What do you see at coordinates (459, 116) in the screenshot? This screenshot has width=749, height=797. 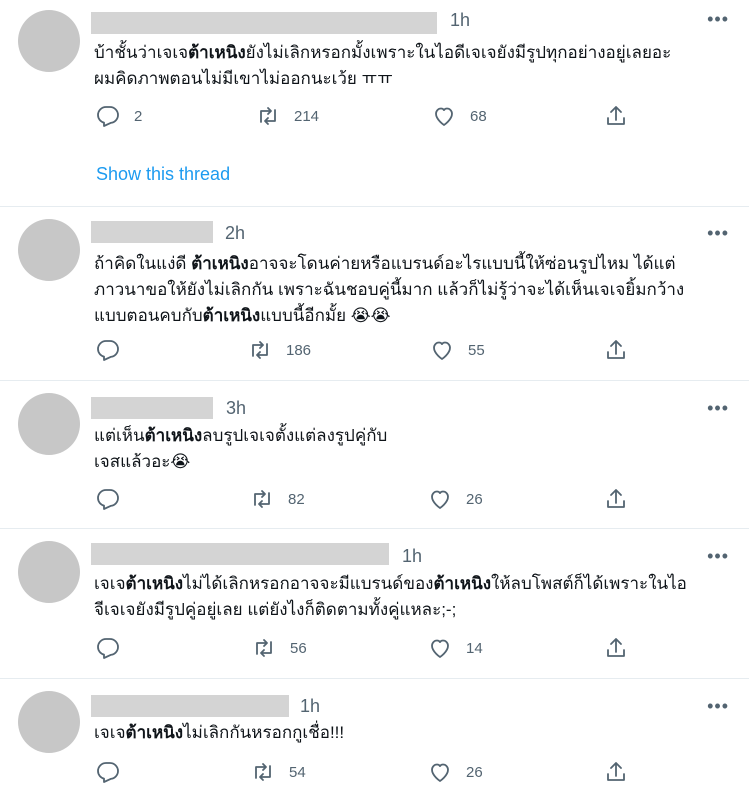 I see `like-button: 68` at bounding box center [459, 116].